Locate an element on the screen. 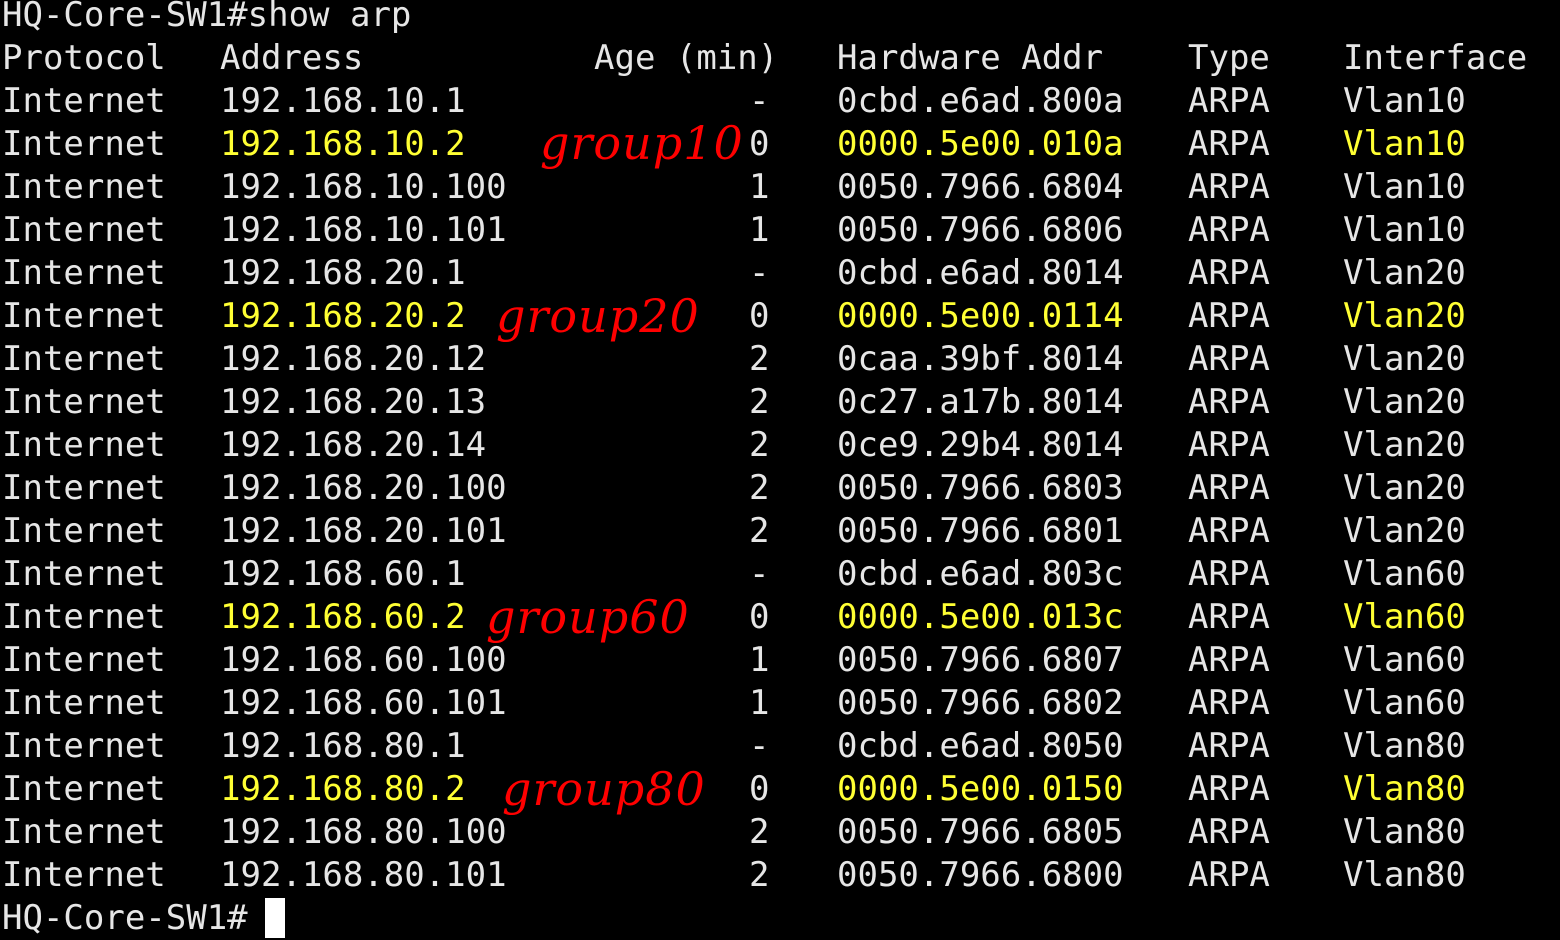 This screenshot has height=940, width=1560. prompt-line: HQ-Core-SW1# is located at coordinates (780, 918).